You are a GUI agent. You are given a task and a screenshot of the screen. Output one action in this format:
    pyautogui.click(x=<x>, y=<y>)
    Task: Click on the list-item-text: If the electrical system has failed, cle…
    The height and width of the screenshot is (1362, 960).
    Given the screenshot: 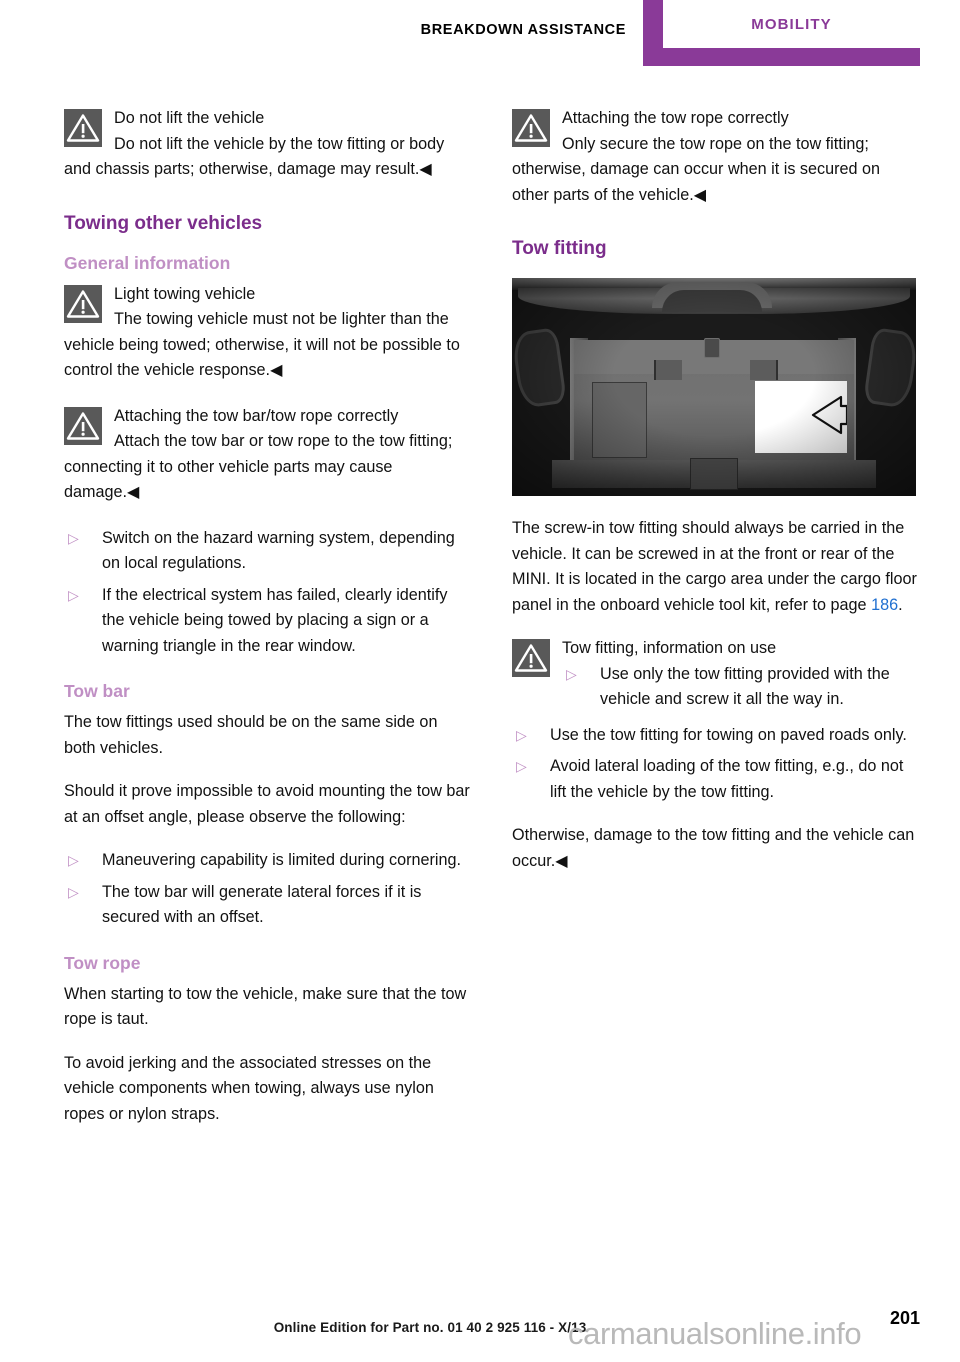 What is the action you would take?
    pyautogui.click(x=275, y=620)
    